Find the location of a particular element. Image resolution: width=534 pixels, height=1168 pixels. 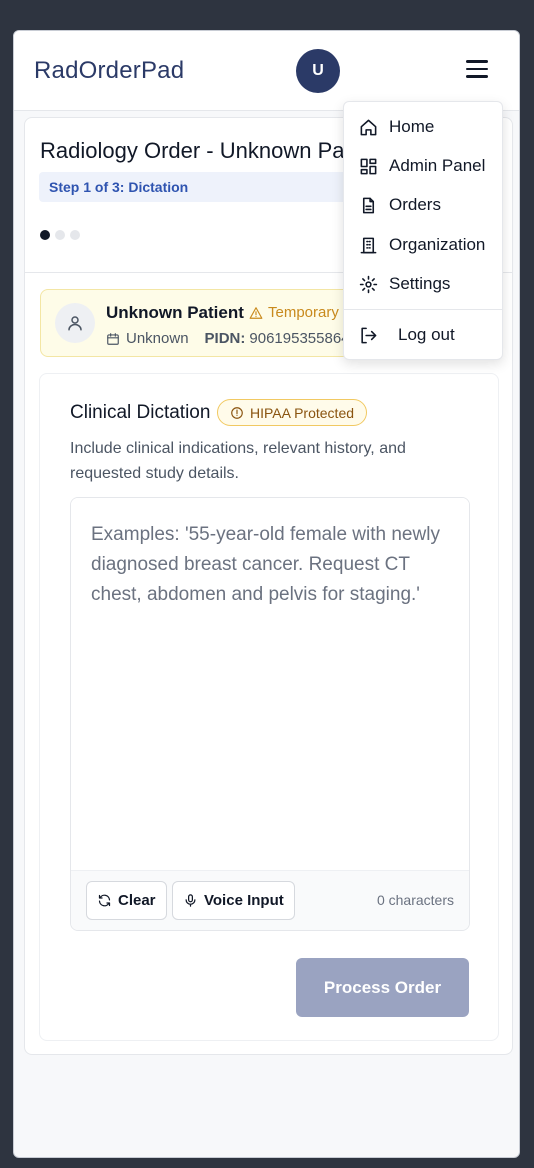

calendar-icon is located at coordinates (113, 338).